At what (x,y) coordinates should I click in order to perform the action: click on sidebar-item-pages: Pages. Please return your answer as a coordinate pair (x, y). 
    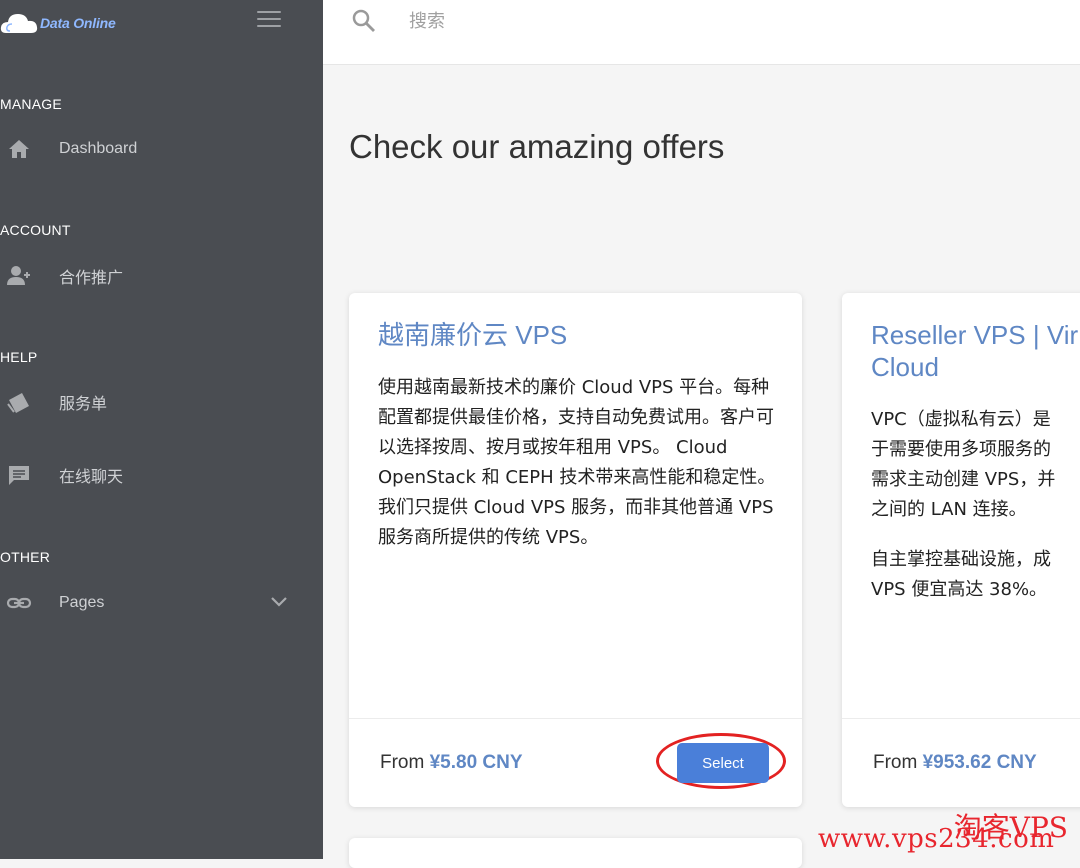
    Looking at the image, I should click on (161, 603).